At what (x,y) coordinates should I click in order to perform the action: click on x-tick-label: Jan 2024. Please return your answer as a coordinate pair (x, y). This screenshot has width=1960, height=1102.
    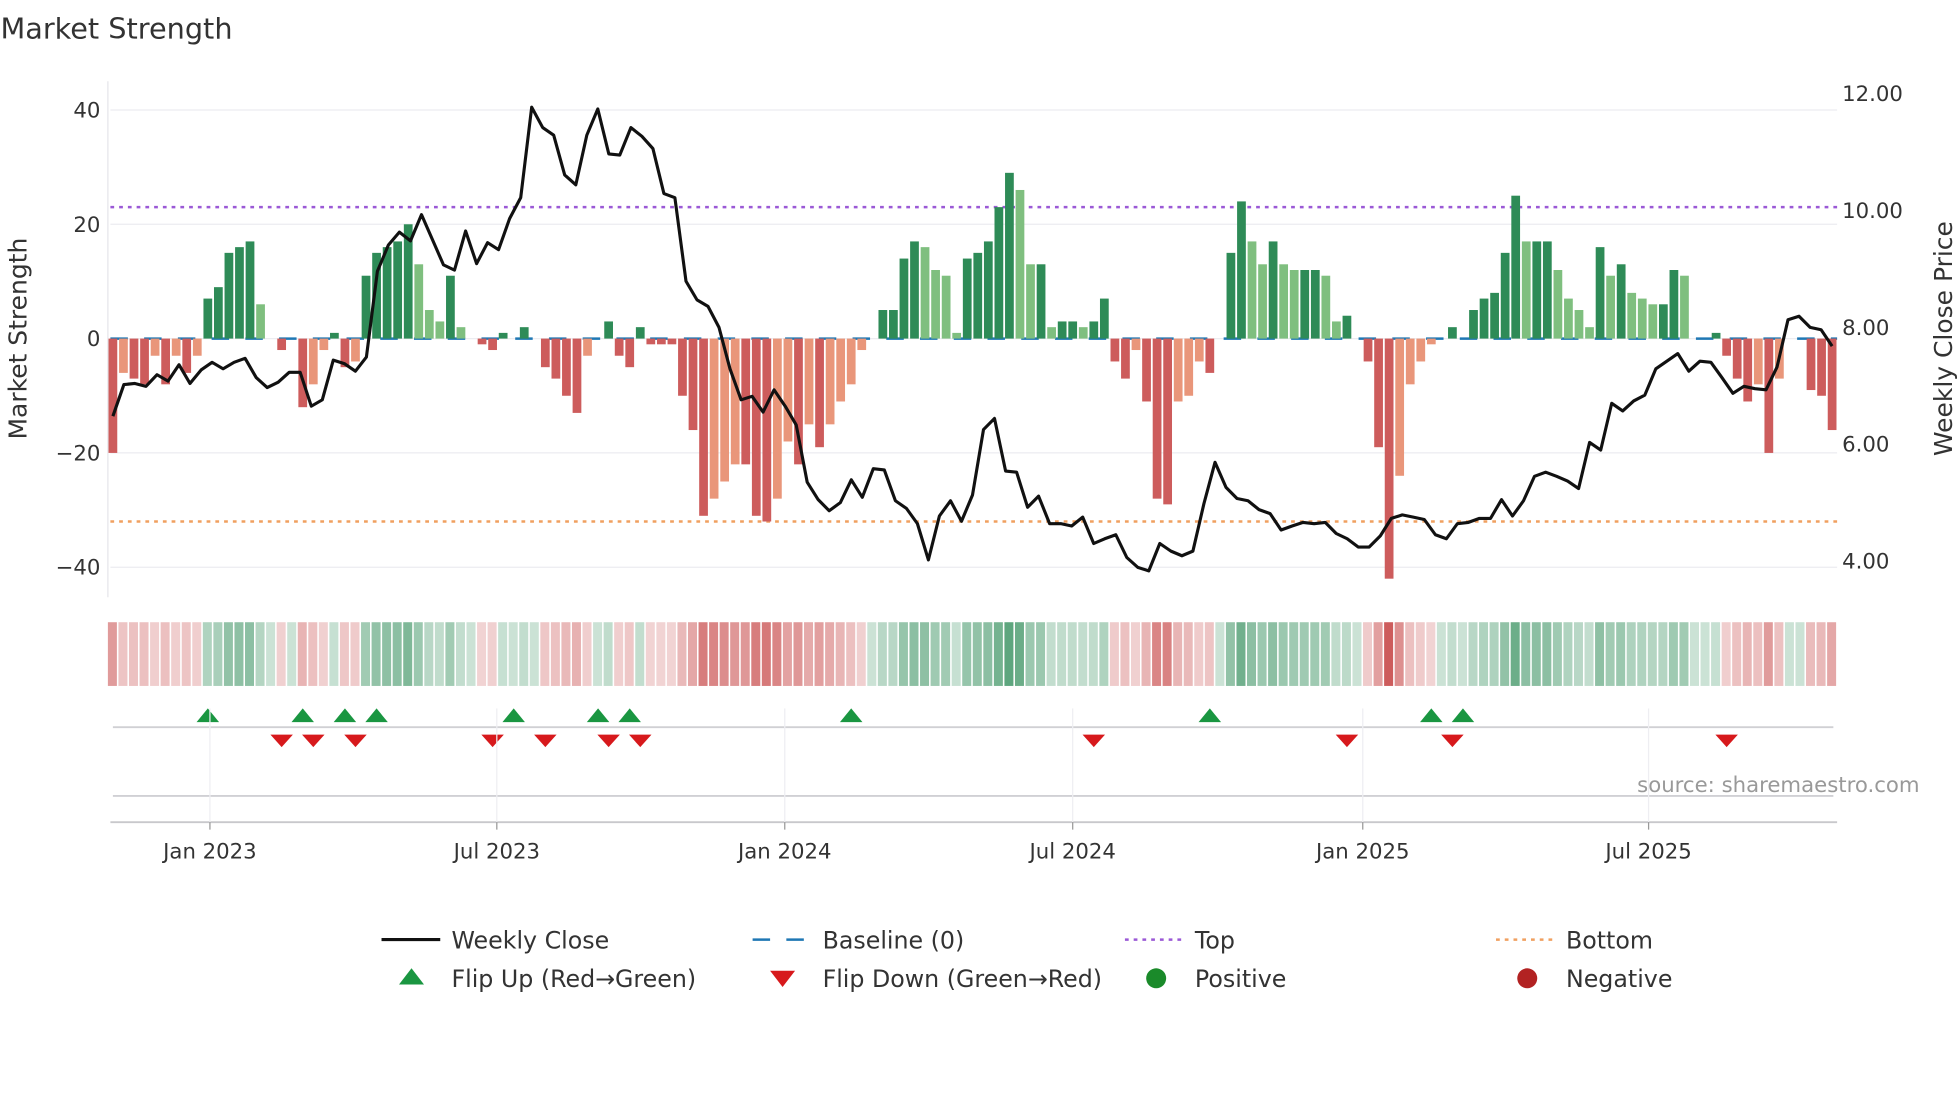
    Looking at the image, I should click on (784, 851).